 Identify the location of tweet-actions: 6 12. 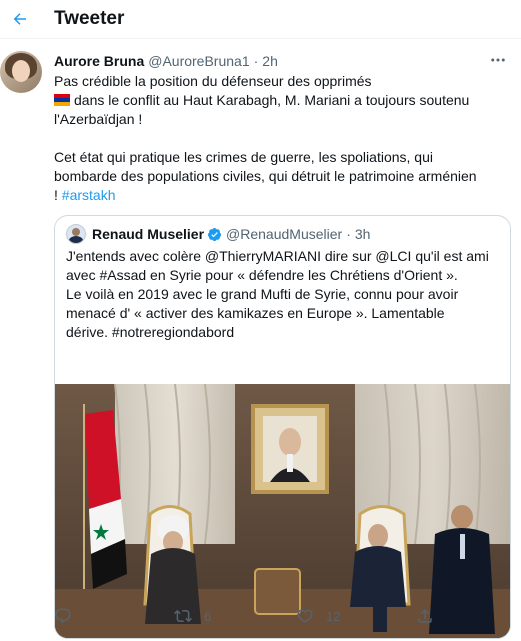
(260, 622).